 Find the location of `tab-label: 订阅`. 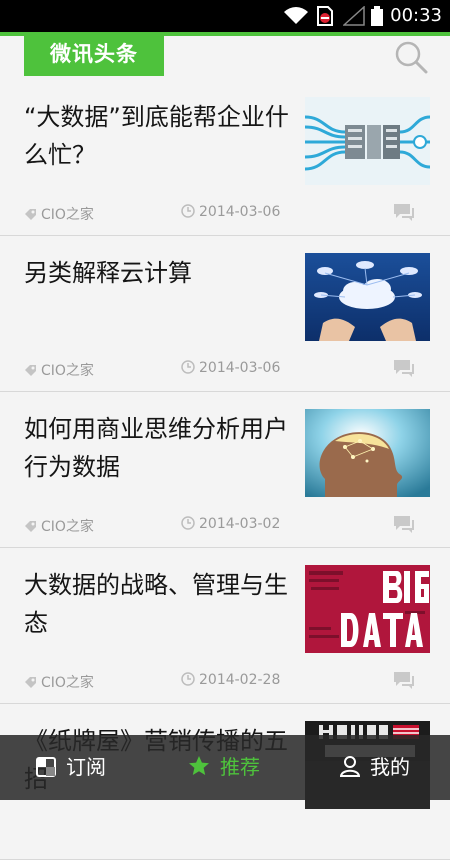

tab-label: 订阅 is located at coordinates (86, 767).